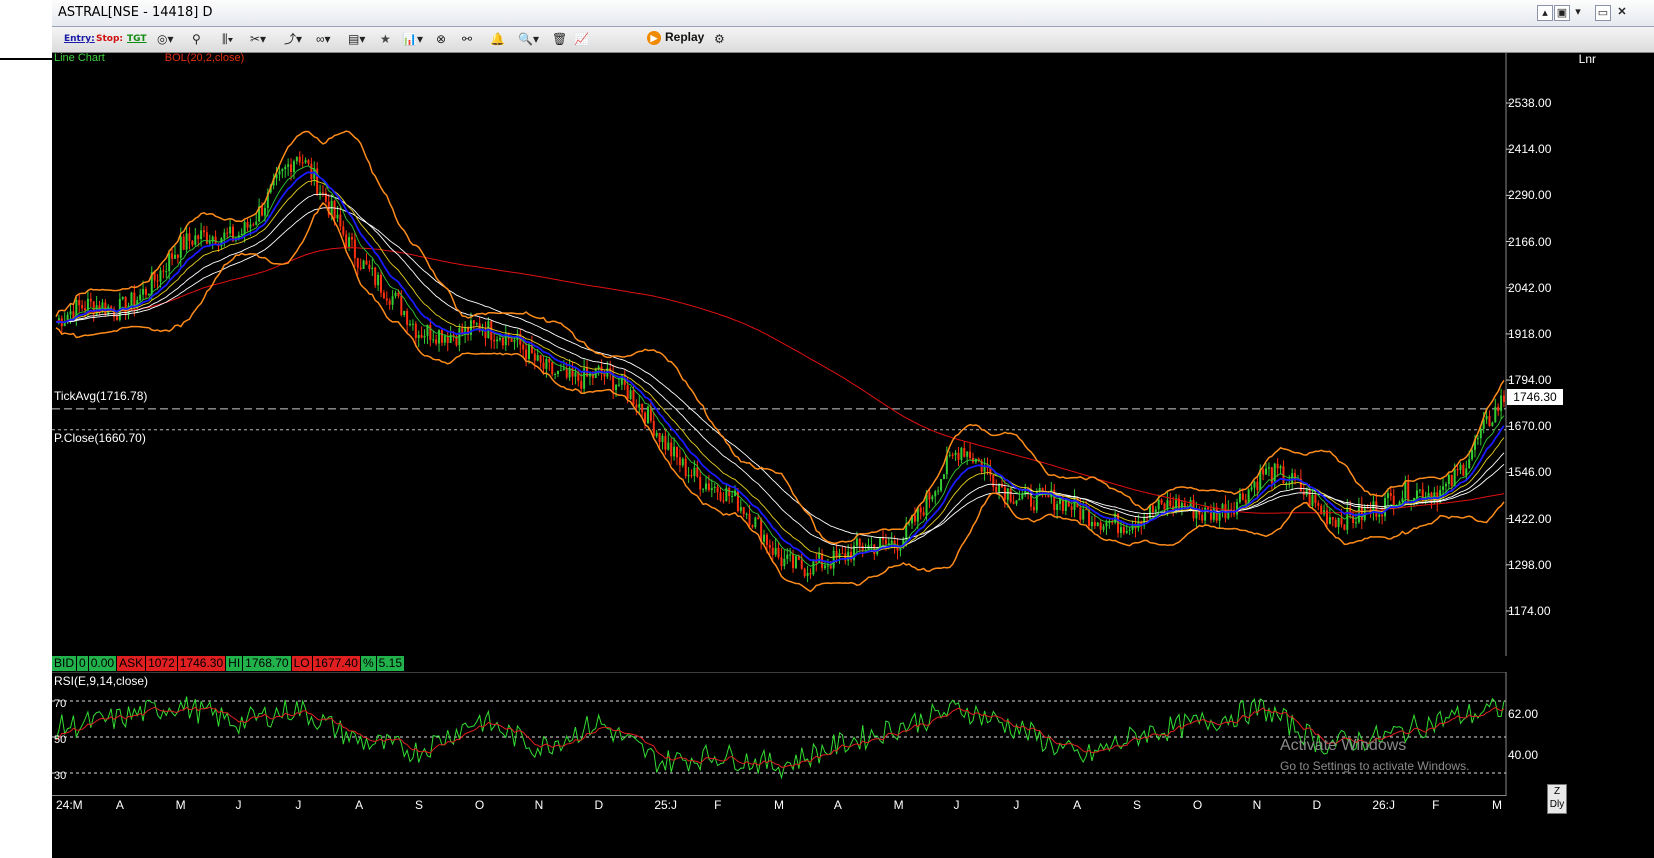 The height and width of the screenshot is (858, 1654). I want to click on ask-qty: 1072, so click(161, 663).